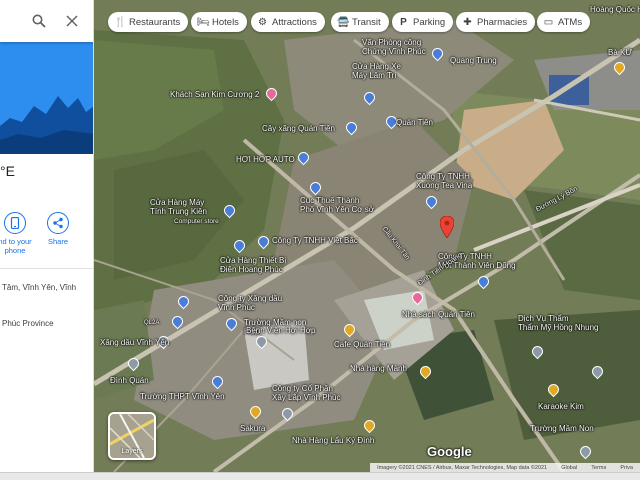 The image size is (640, 480). I want to click on map-label: Công ty Cổ Phần Xây Lắp Vĩnh Phúc, so click(306, 393).